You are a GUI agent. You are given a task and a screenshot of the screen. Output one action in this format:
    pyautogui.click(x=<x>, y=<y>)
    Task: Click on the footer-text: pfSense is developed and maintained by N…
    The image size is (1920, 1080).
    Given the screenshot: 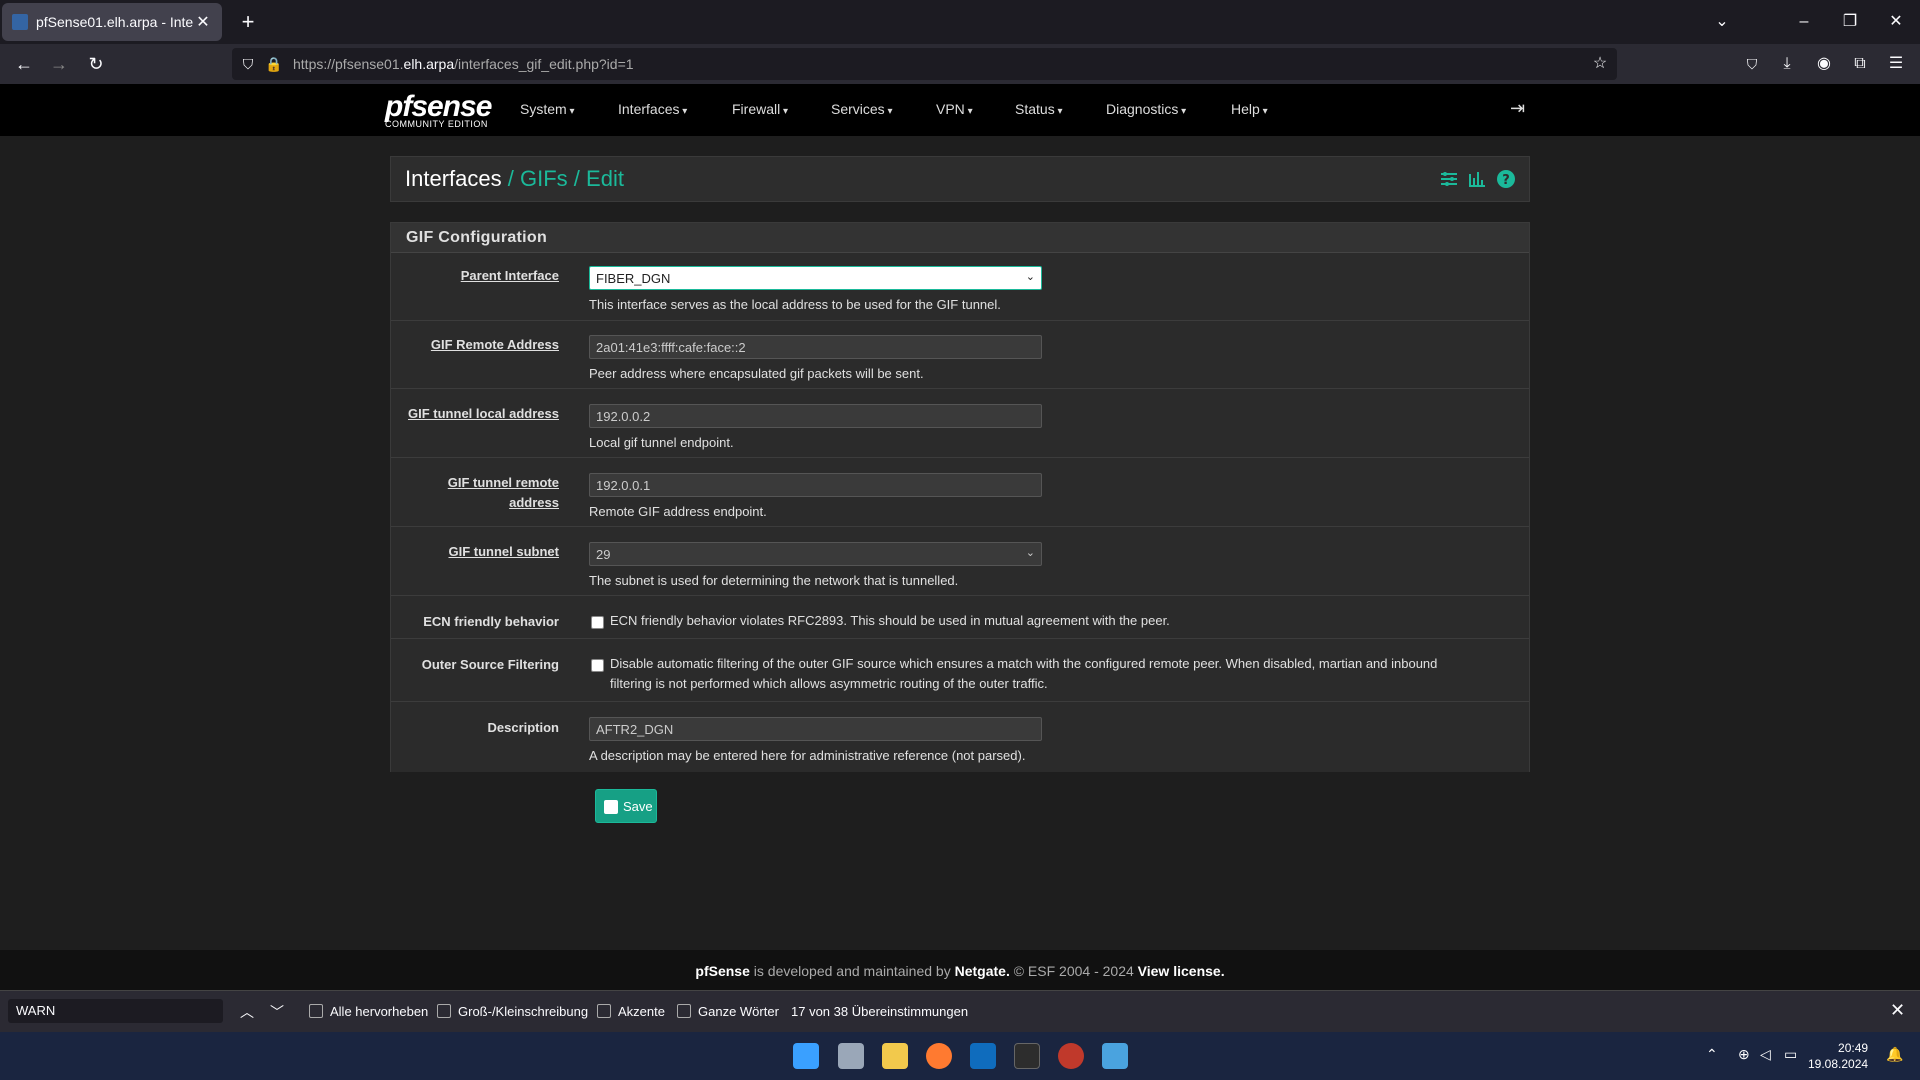 What is the action you would take?
    pyautogui.click(x=960, y=971)
    